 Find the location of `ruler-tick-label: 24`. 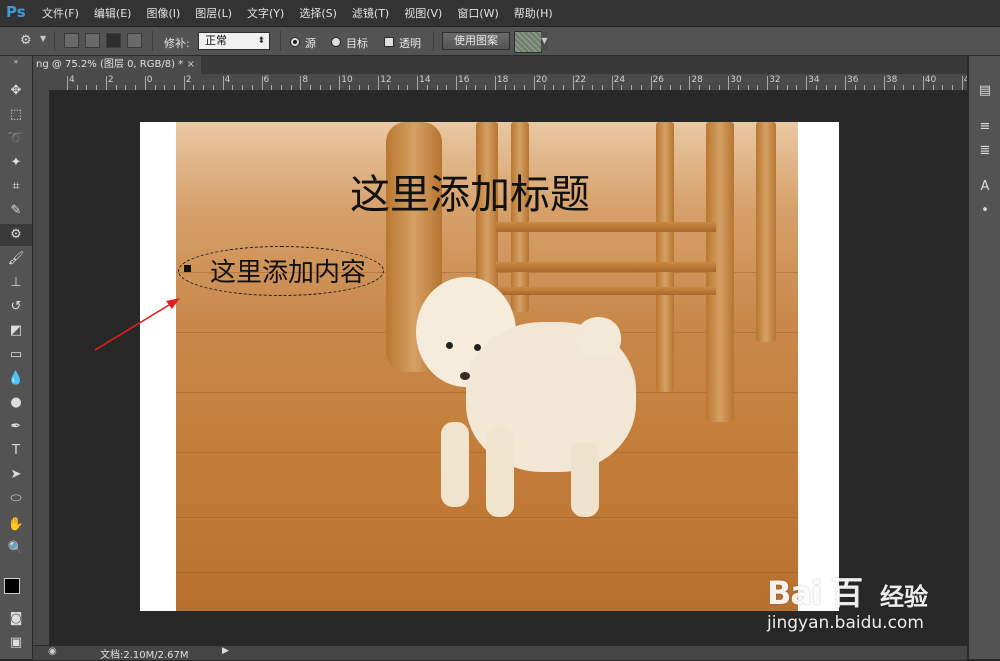

ruler-tick-label: 24 is located at coordinates (619, 80).